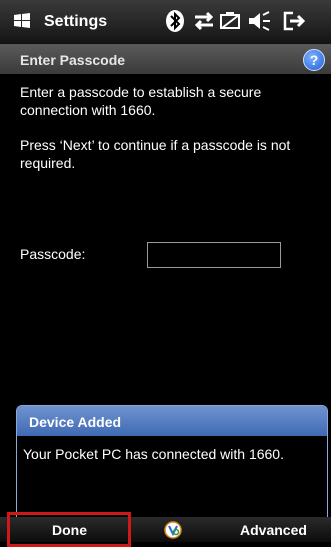 The width and height of the screenshot is (331, 547). What do you see at coordinates (204, 21) in the screenshot?
I see `connectivity-icon` at bounding box center [204, 21].